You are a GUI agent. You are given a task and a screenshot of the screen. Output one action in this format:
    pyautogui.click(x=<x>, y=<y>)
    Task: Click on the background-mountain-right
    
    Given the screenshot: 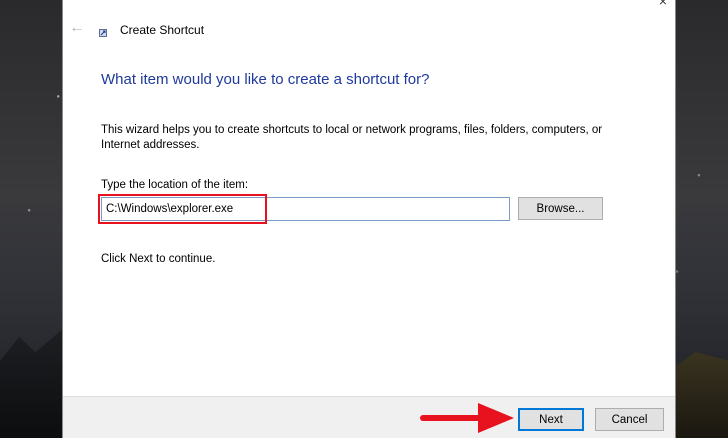 What is the action you would take?
    pyautogui.click(x=701, y=395)
    